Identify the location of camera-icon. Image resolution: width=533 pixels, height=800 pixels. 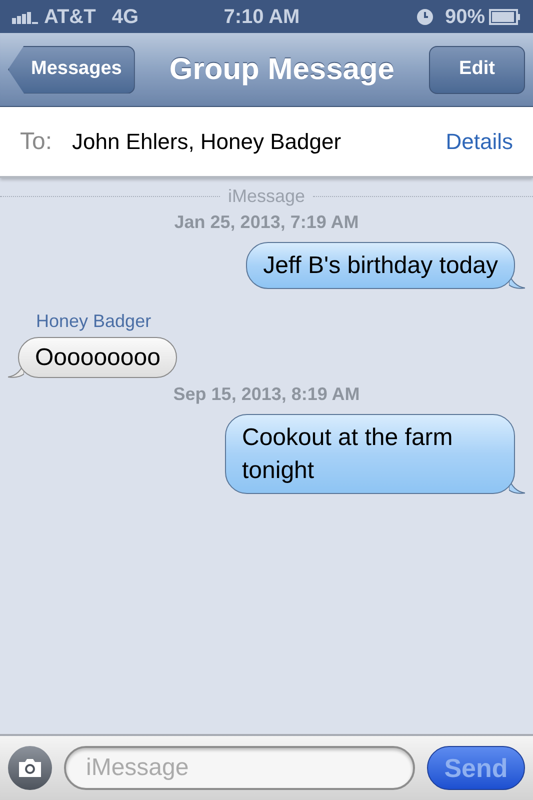
(30, 768).